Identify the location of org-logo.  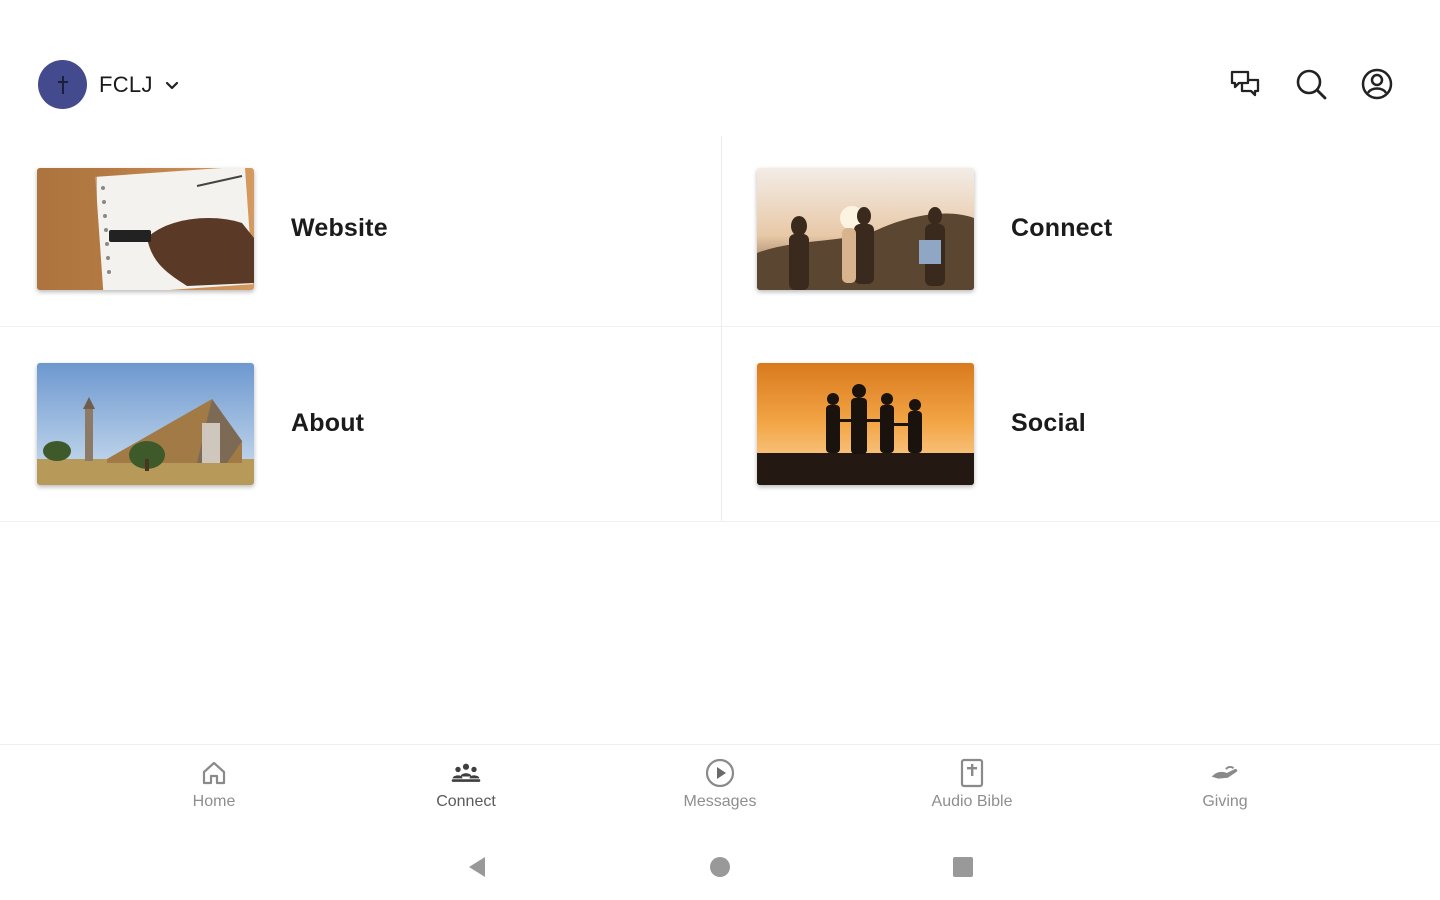
(62, 84).